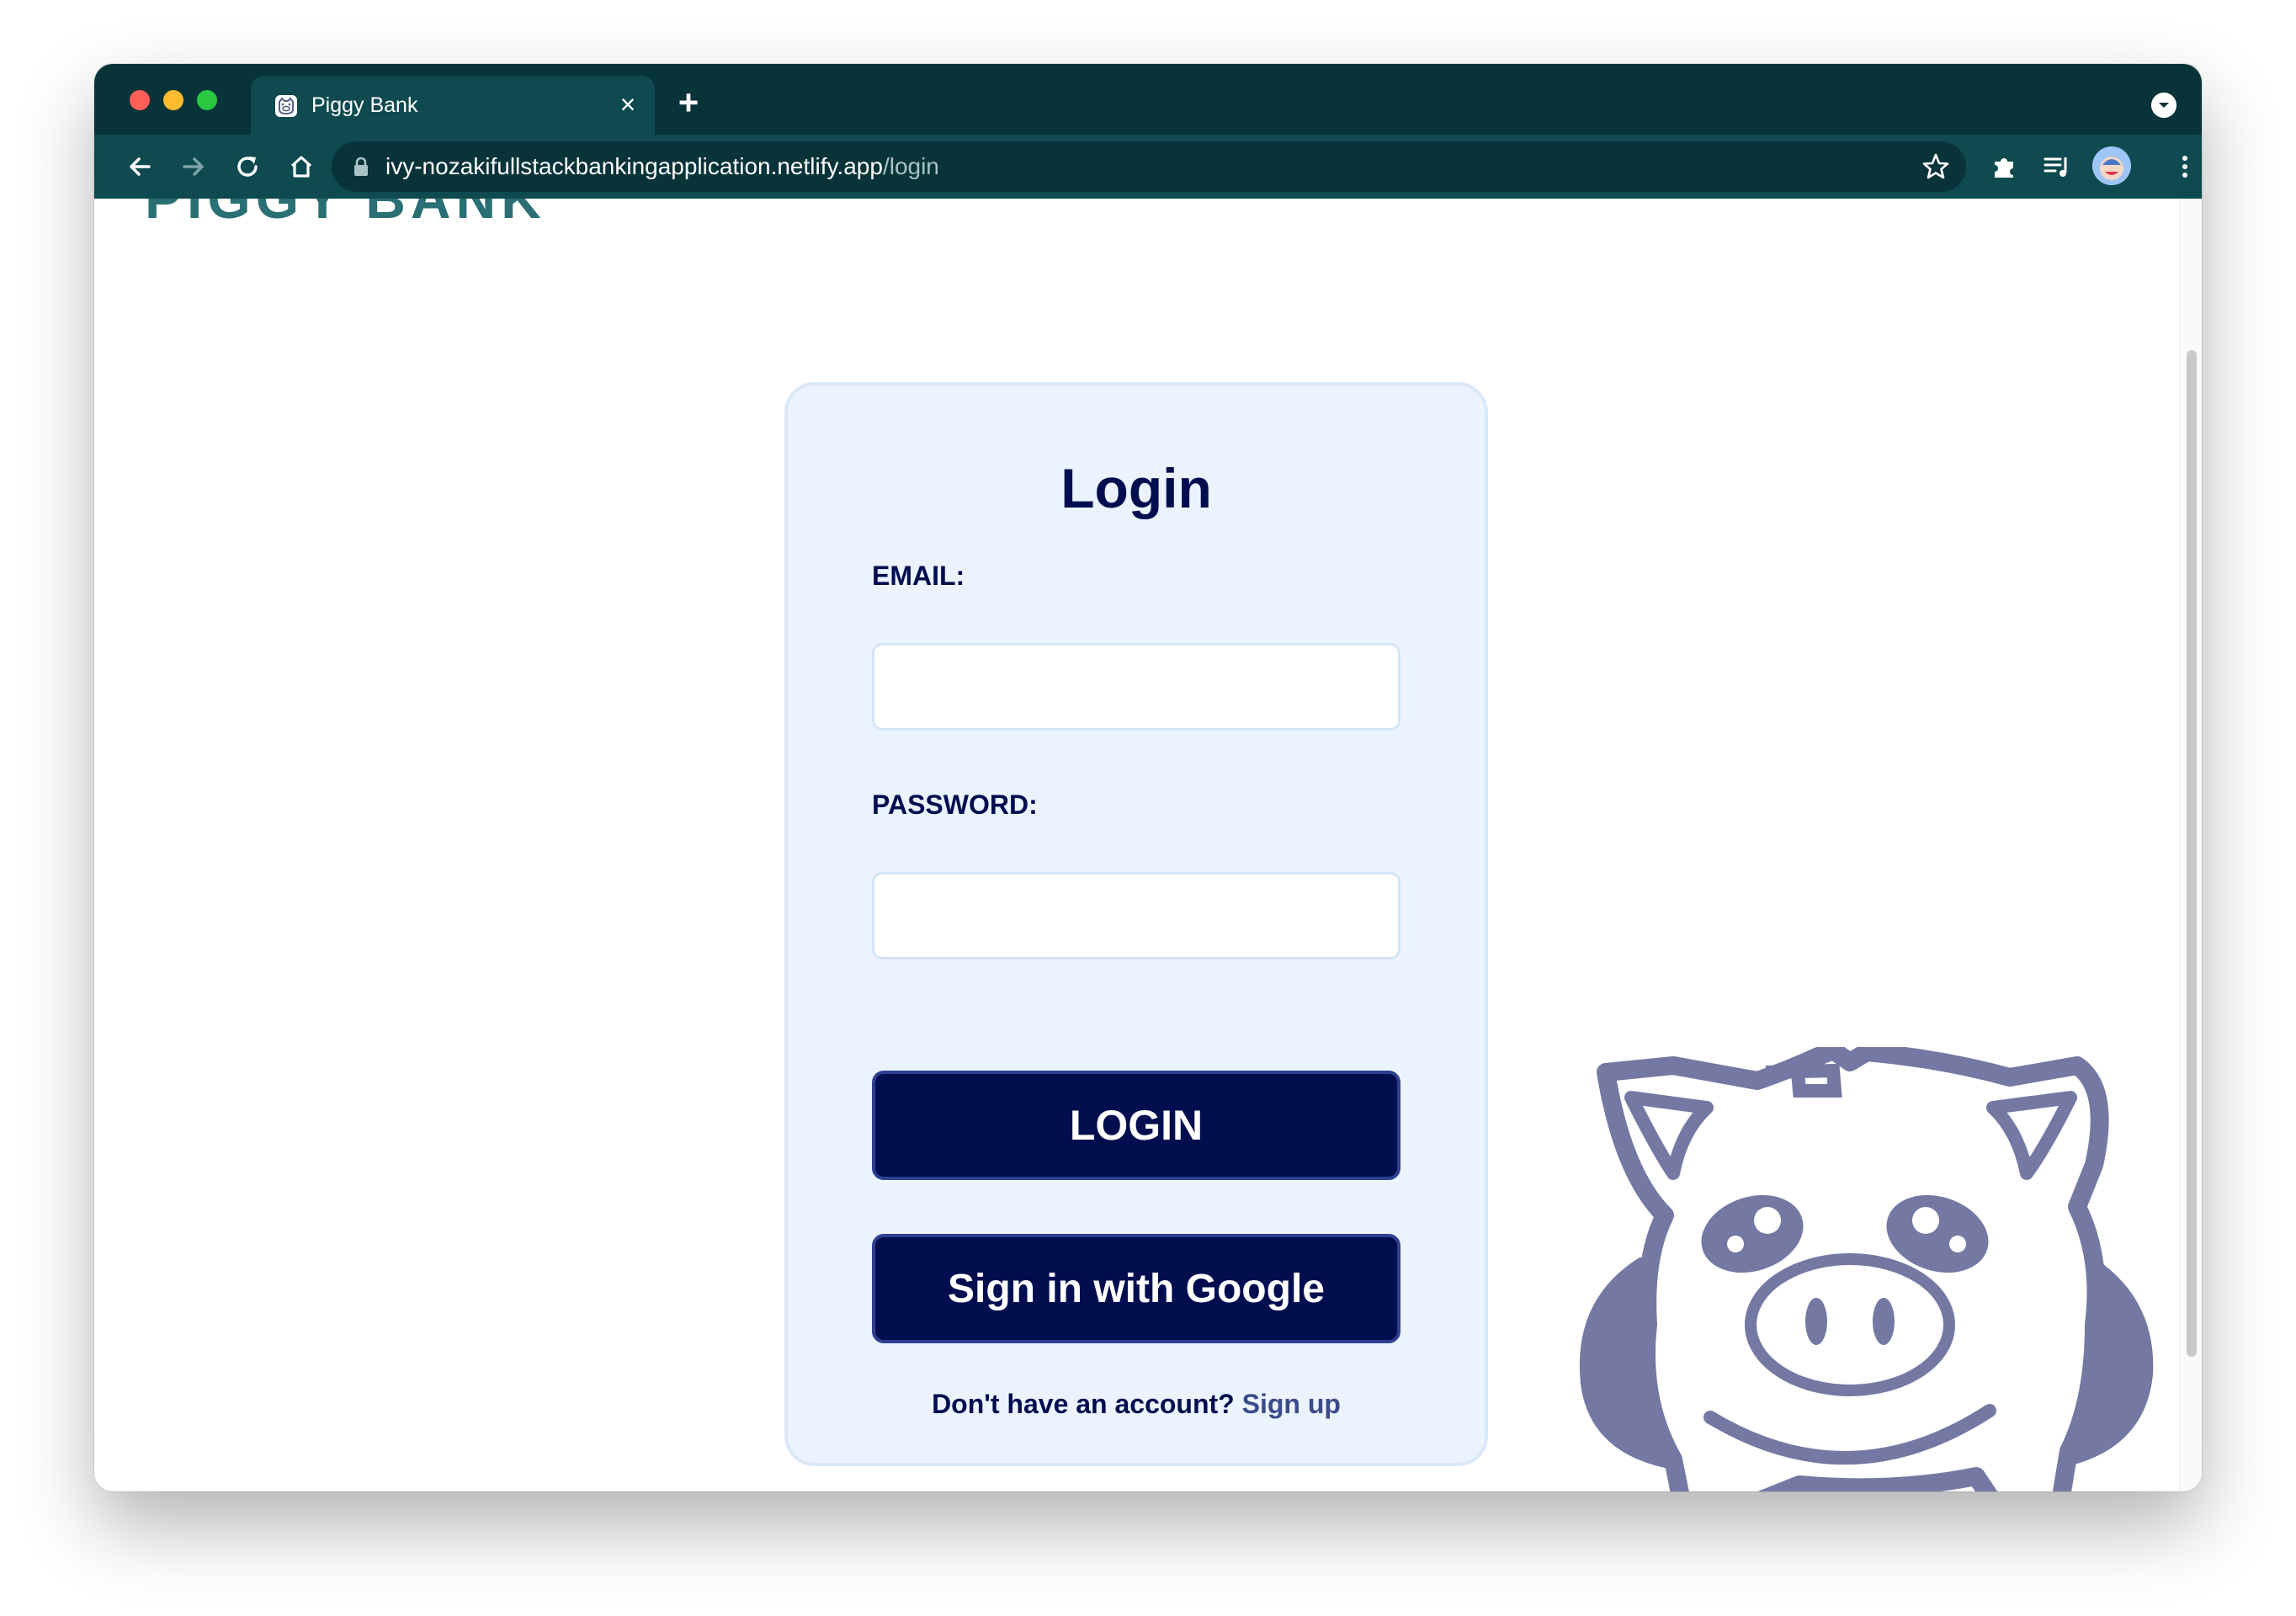 This screenshot has width=2296, height=1616. What do you see at coordinates (2192, 853) in the screenshot?
I see `scrollbar-thumb` at bounding box center [2192, 853].